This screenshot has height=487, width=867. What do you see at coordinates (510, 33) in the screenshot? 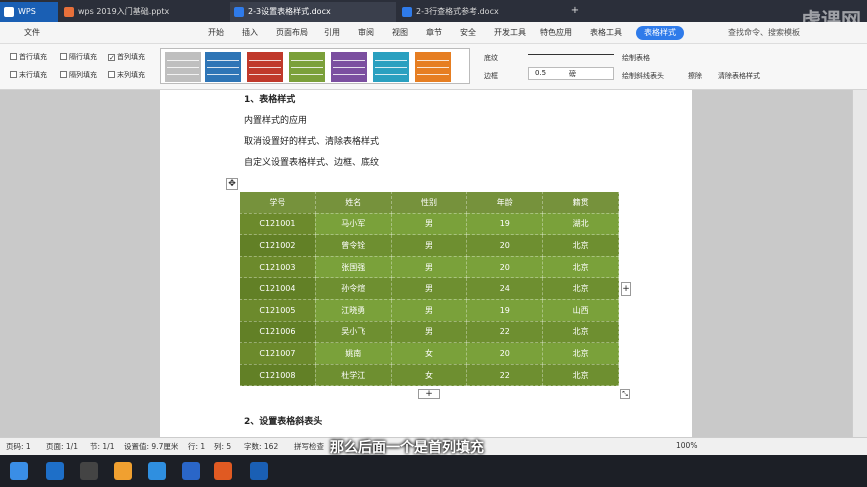
I see `menu-devtools: 开发工具` at bounding box center [510, 33].